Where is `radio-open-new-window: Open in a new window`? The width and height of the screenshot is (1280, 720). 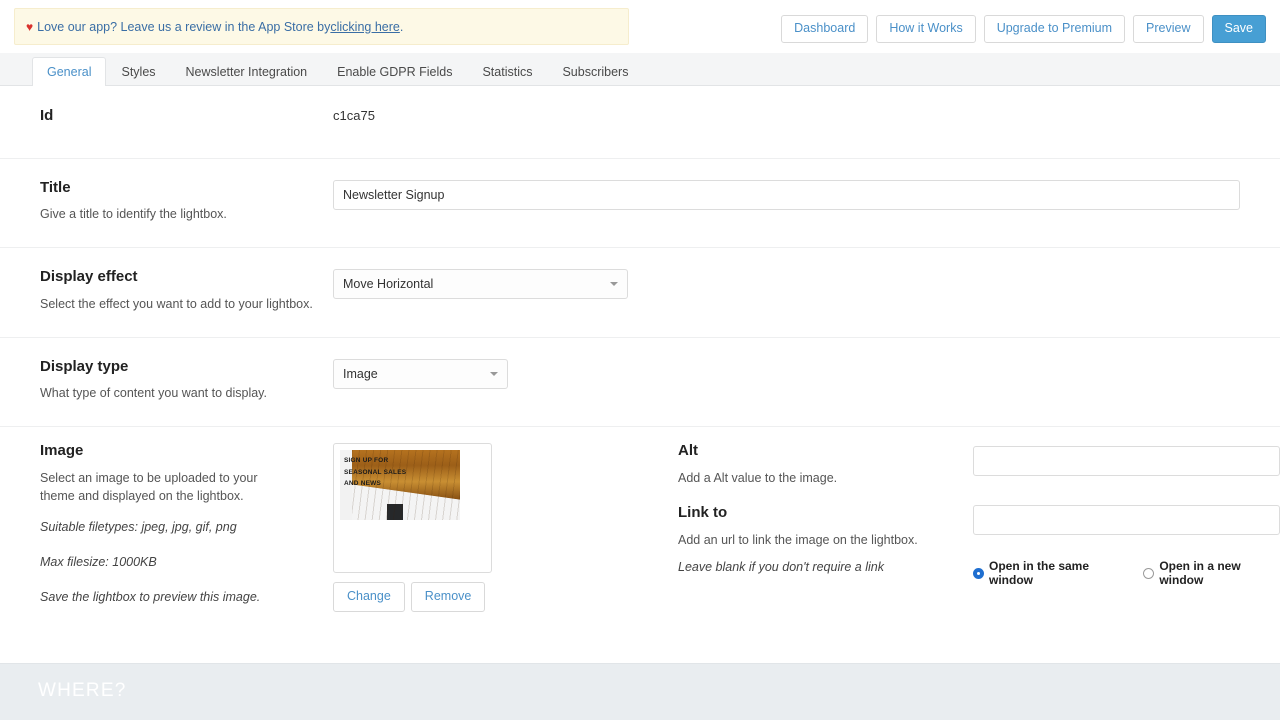
radio-open-new-window: Open in a new window is located at coordinates (1211, 573).